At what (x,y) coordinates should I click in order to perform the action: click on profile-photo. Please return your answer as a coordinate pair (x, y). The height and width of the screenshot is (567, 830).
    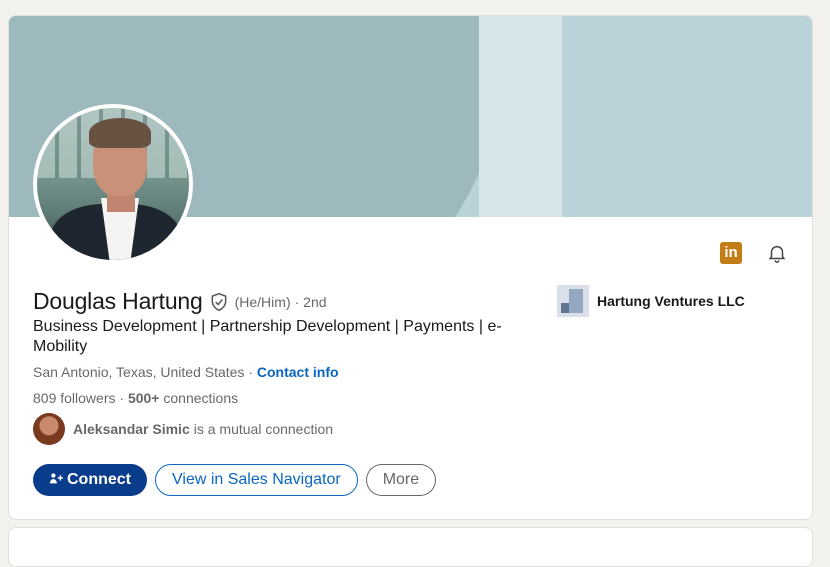
    Looking at the image, I should click on (113, 184).